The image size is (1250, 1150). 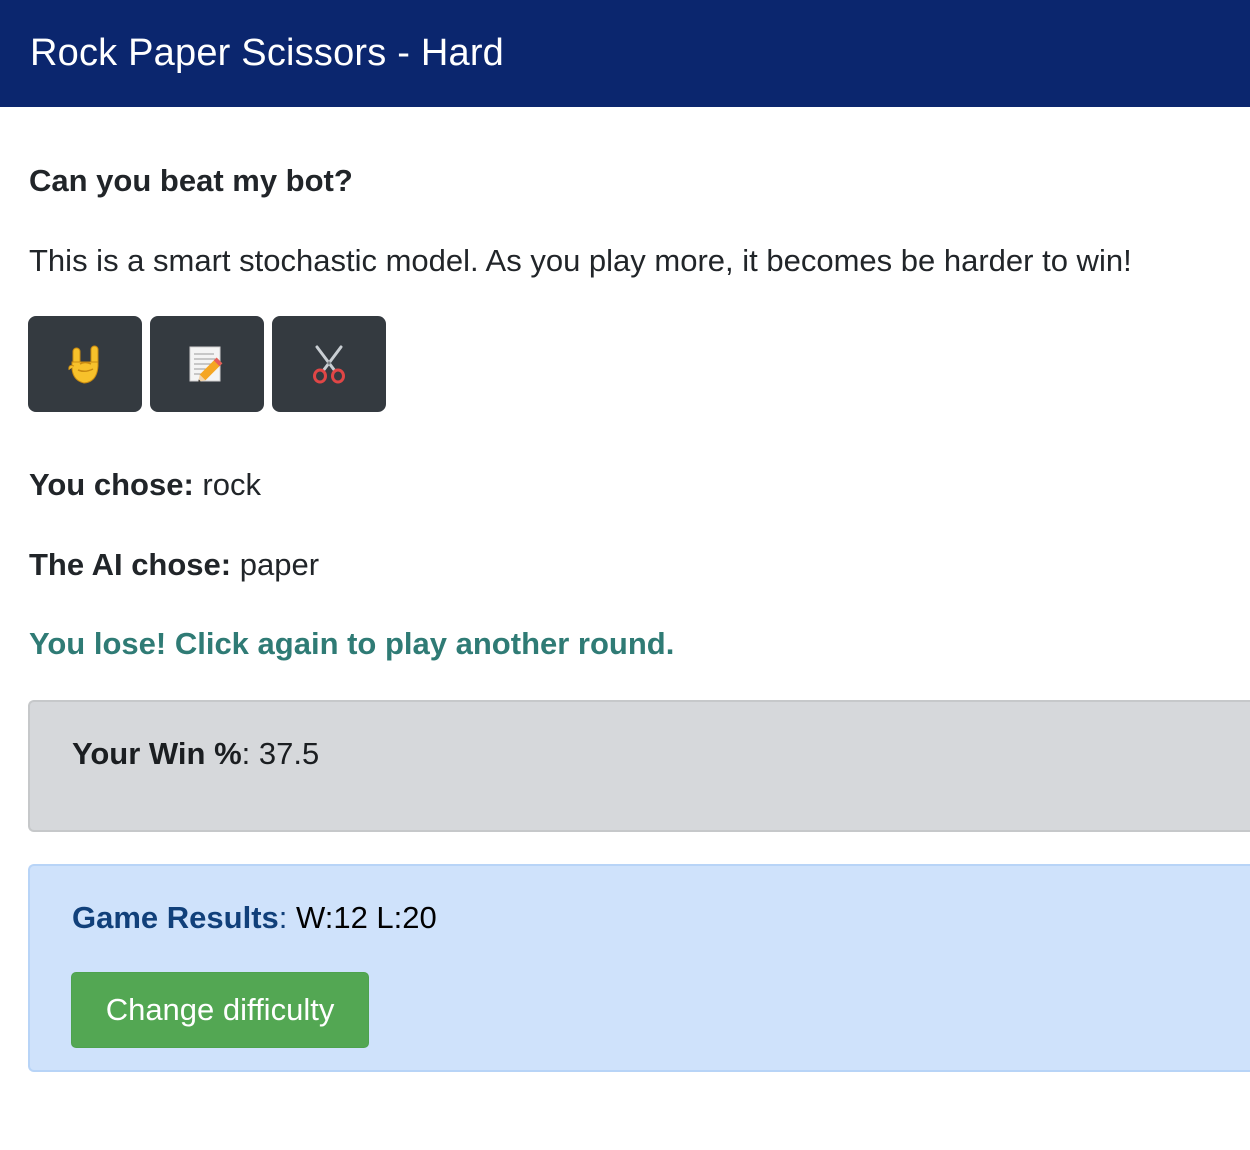 I want to click on win-percentage-text: Your Win %: 37.5, so click(x=195, y=754).